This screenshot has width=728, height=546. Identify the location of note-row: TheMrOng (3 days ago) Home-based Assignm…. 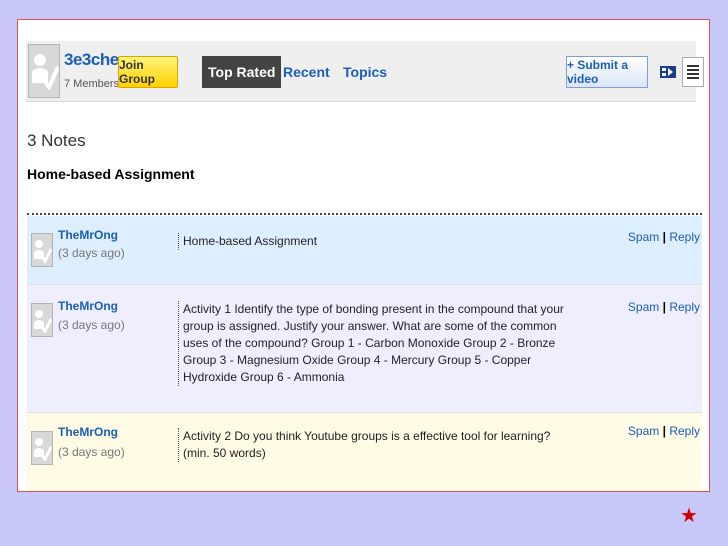
(364, 250).